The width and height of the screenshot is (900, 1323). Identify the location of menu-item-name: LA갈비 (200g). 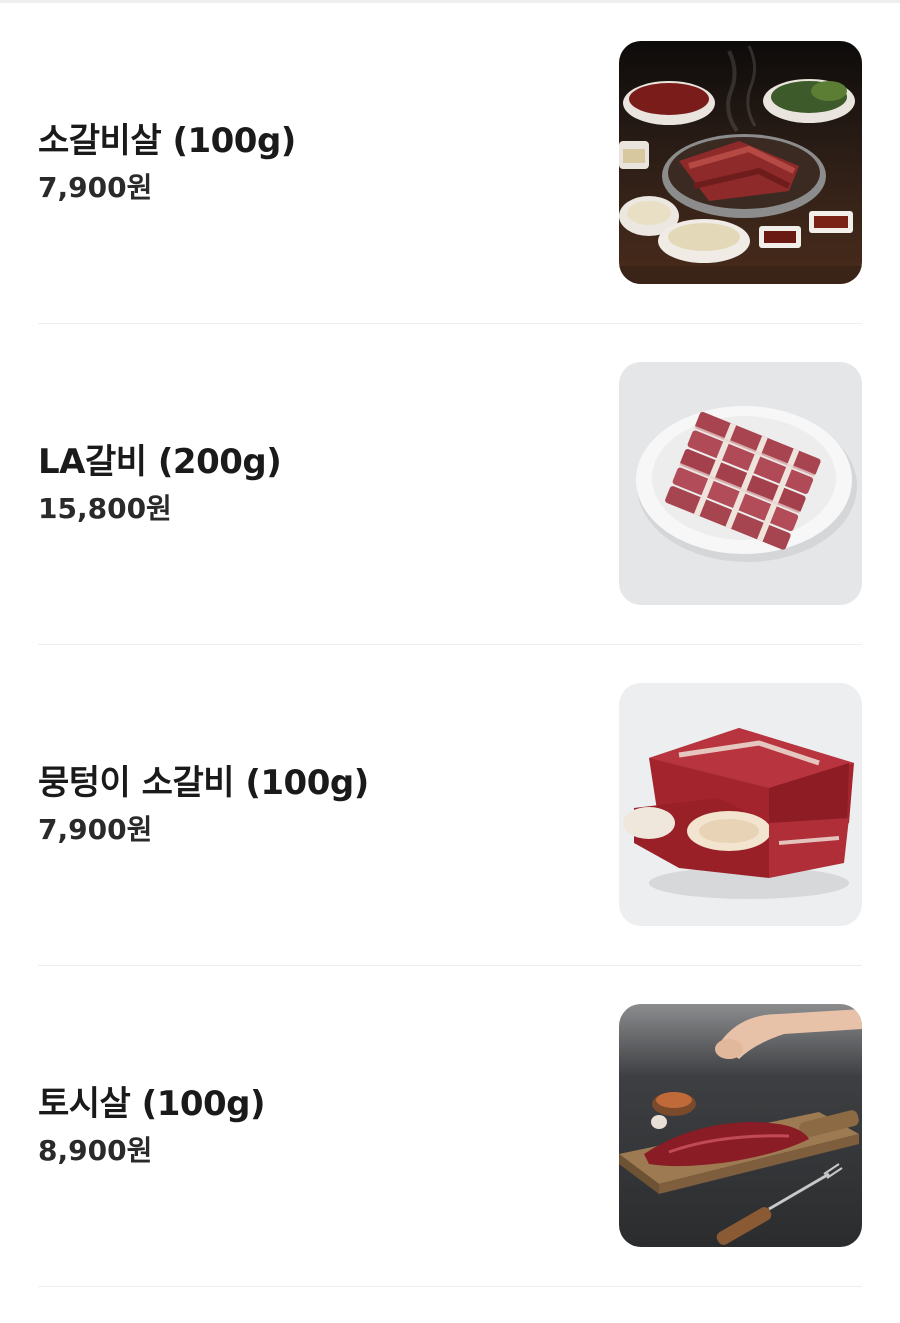
(160, 462).